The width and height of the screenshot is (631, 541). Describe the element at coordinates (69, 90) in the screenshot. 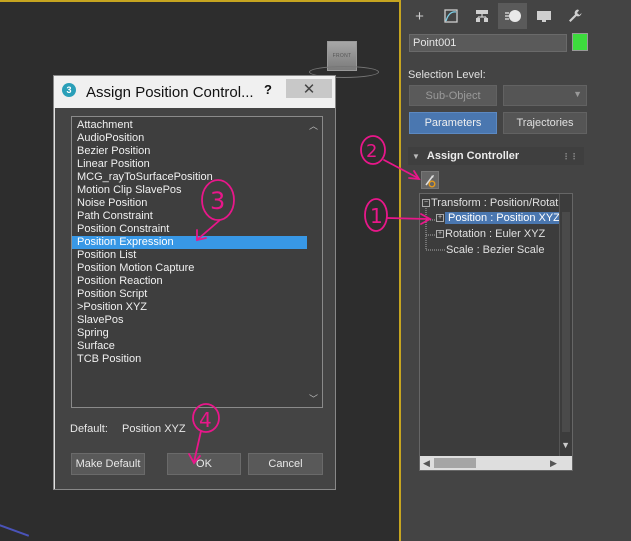

I see `app-3dsmax-icon: 3` at that location.